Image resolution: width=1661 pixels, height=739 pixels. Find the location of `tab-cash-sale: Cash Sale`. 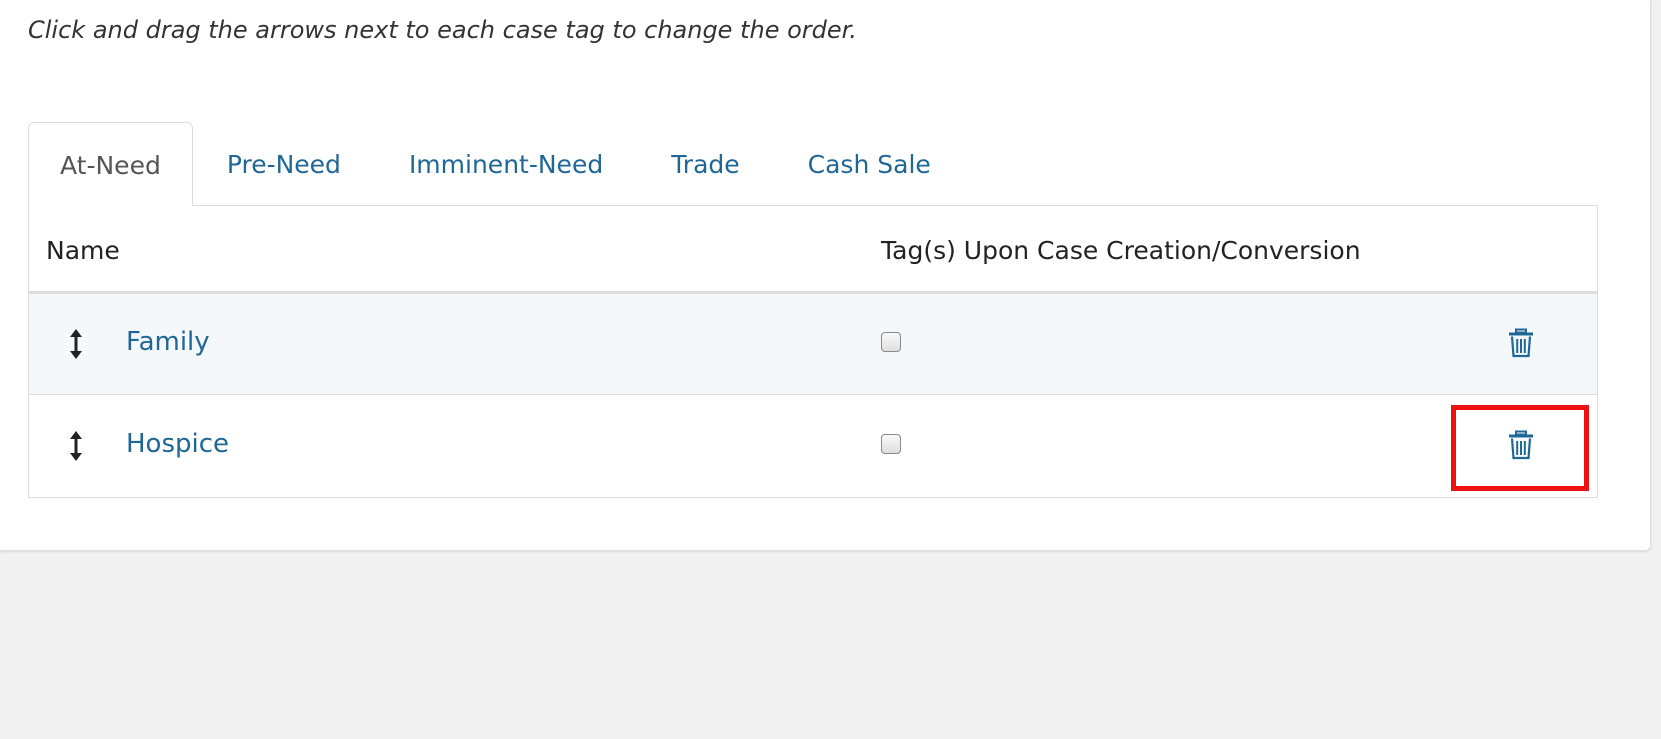

tab-cash-sale: Cash Sale is located at coordinates (869, 164).